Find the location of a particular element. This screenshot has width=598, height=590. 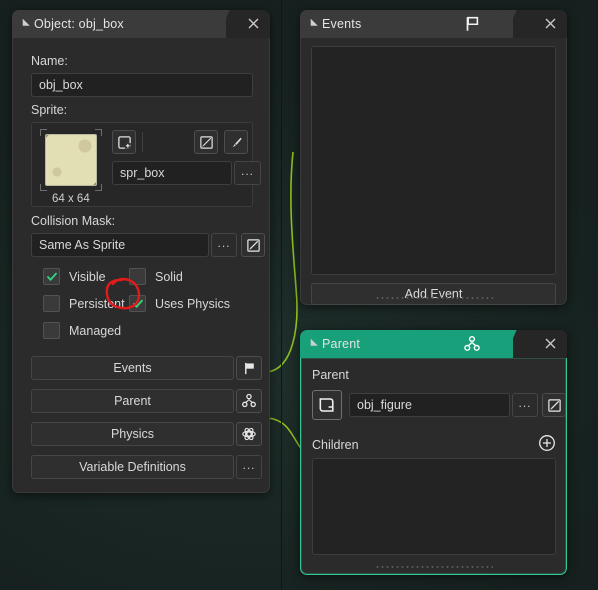

object-panel-titlebar: Object: obj_box is located at coordinates (141, 24).